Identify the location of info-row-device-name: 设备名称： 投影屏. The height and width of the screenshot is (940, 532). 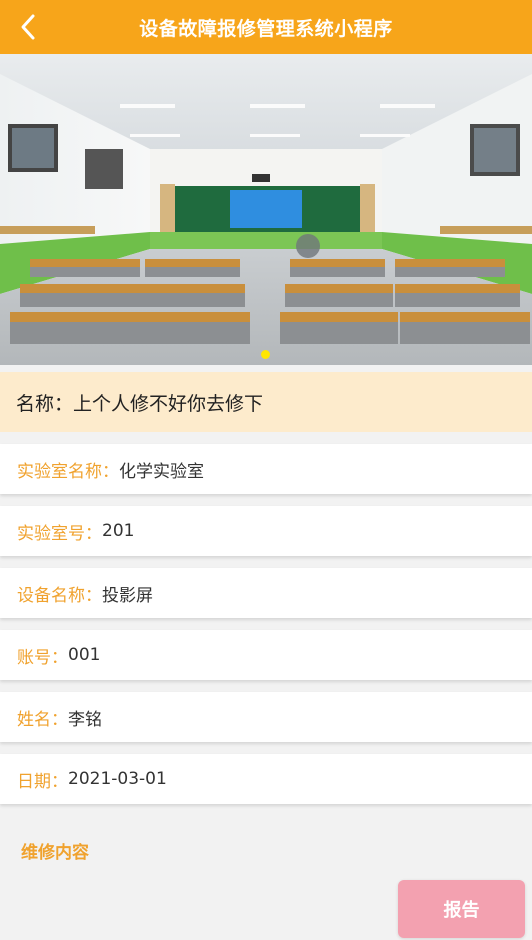
(266, 593).